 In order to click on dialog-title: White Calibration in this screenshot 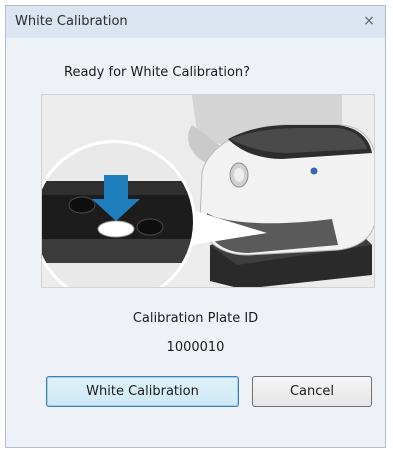, I will do `click(71, 21)`.